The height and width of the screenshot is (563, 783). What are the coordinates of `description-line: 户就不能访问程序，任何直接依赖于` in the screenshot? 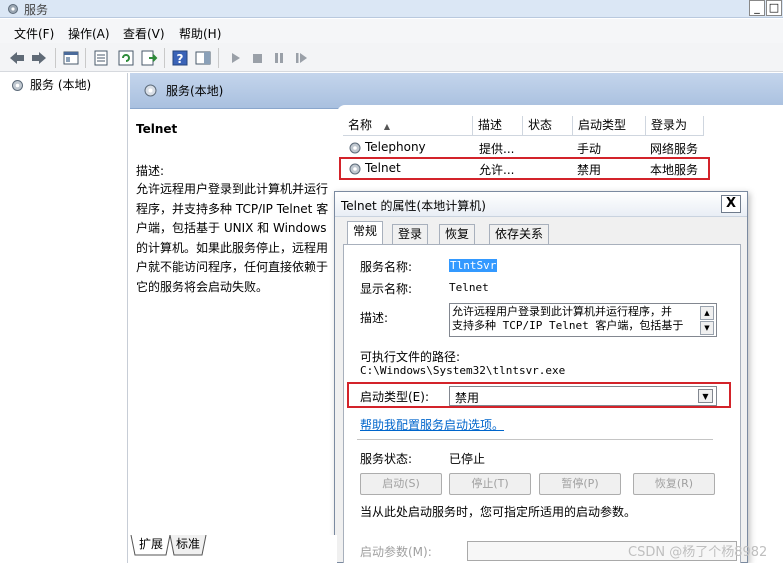 It's located at (232, 267).